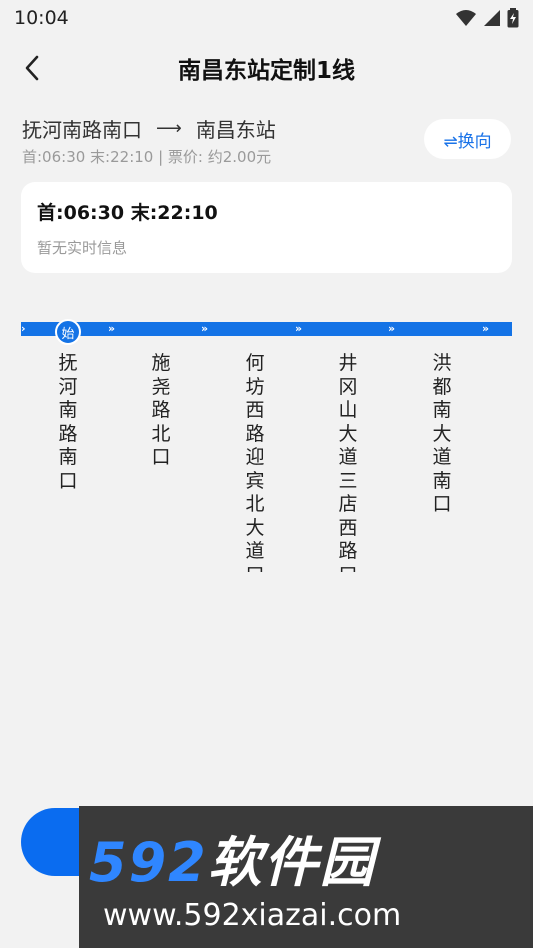  I want to click on stop-item: 洪都南大道南口, so click(442, 434).